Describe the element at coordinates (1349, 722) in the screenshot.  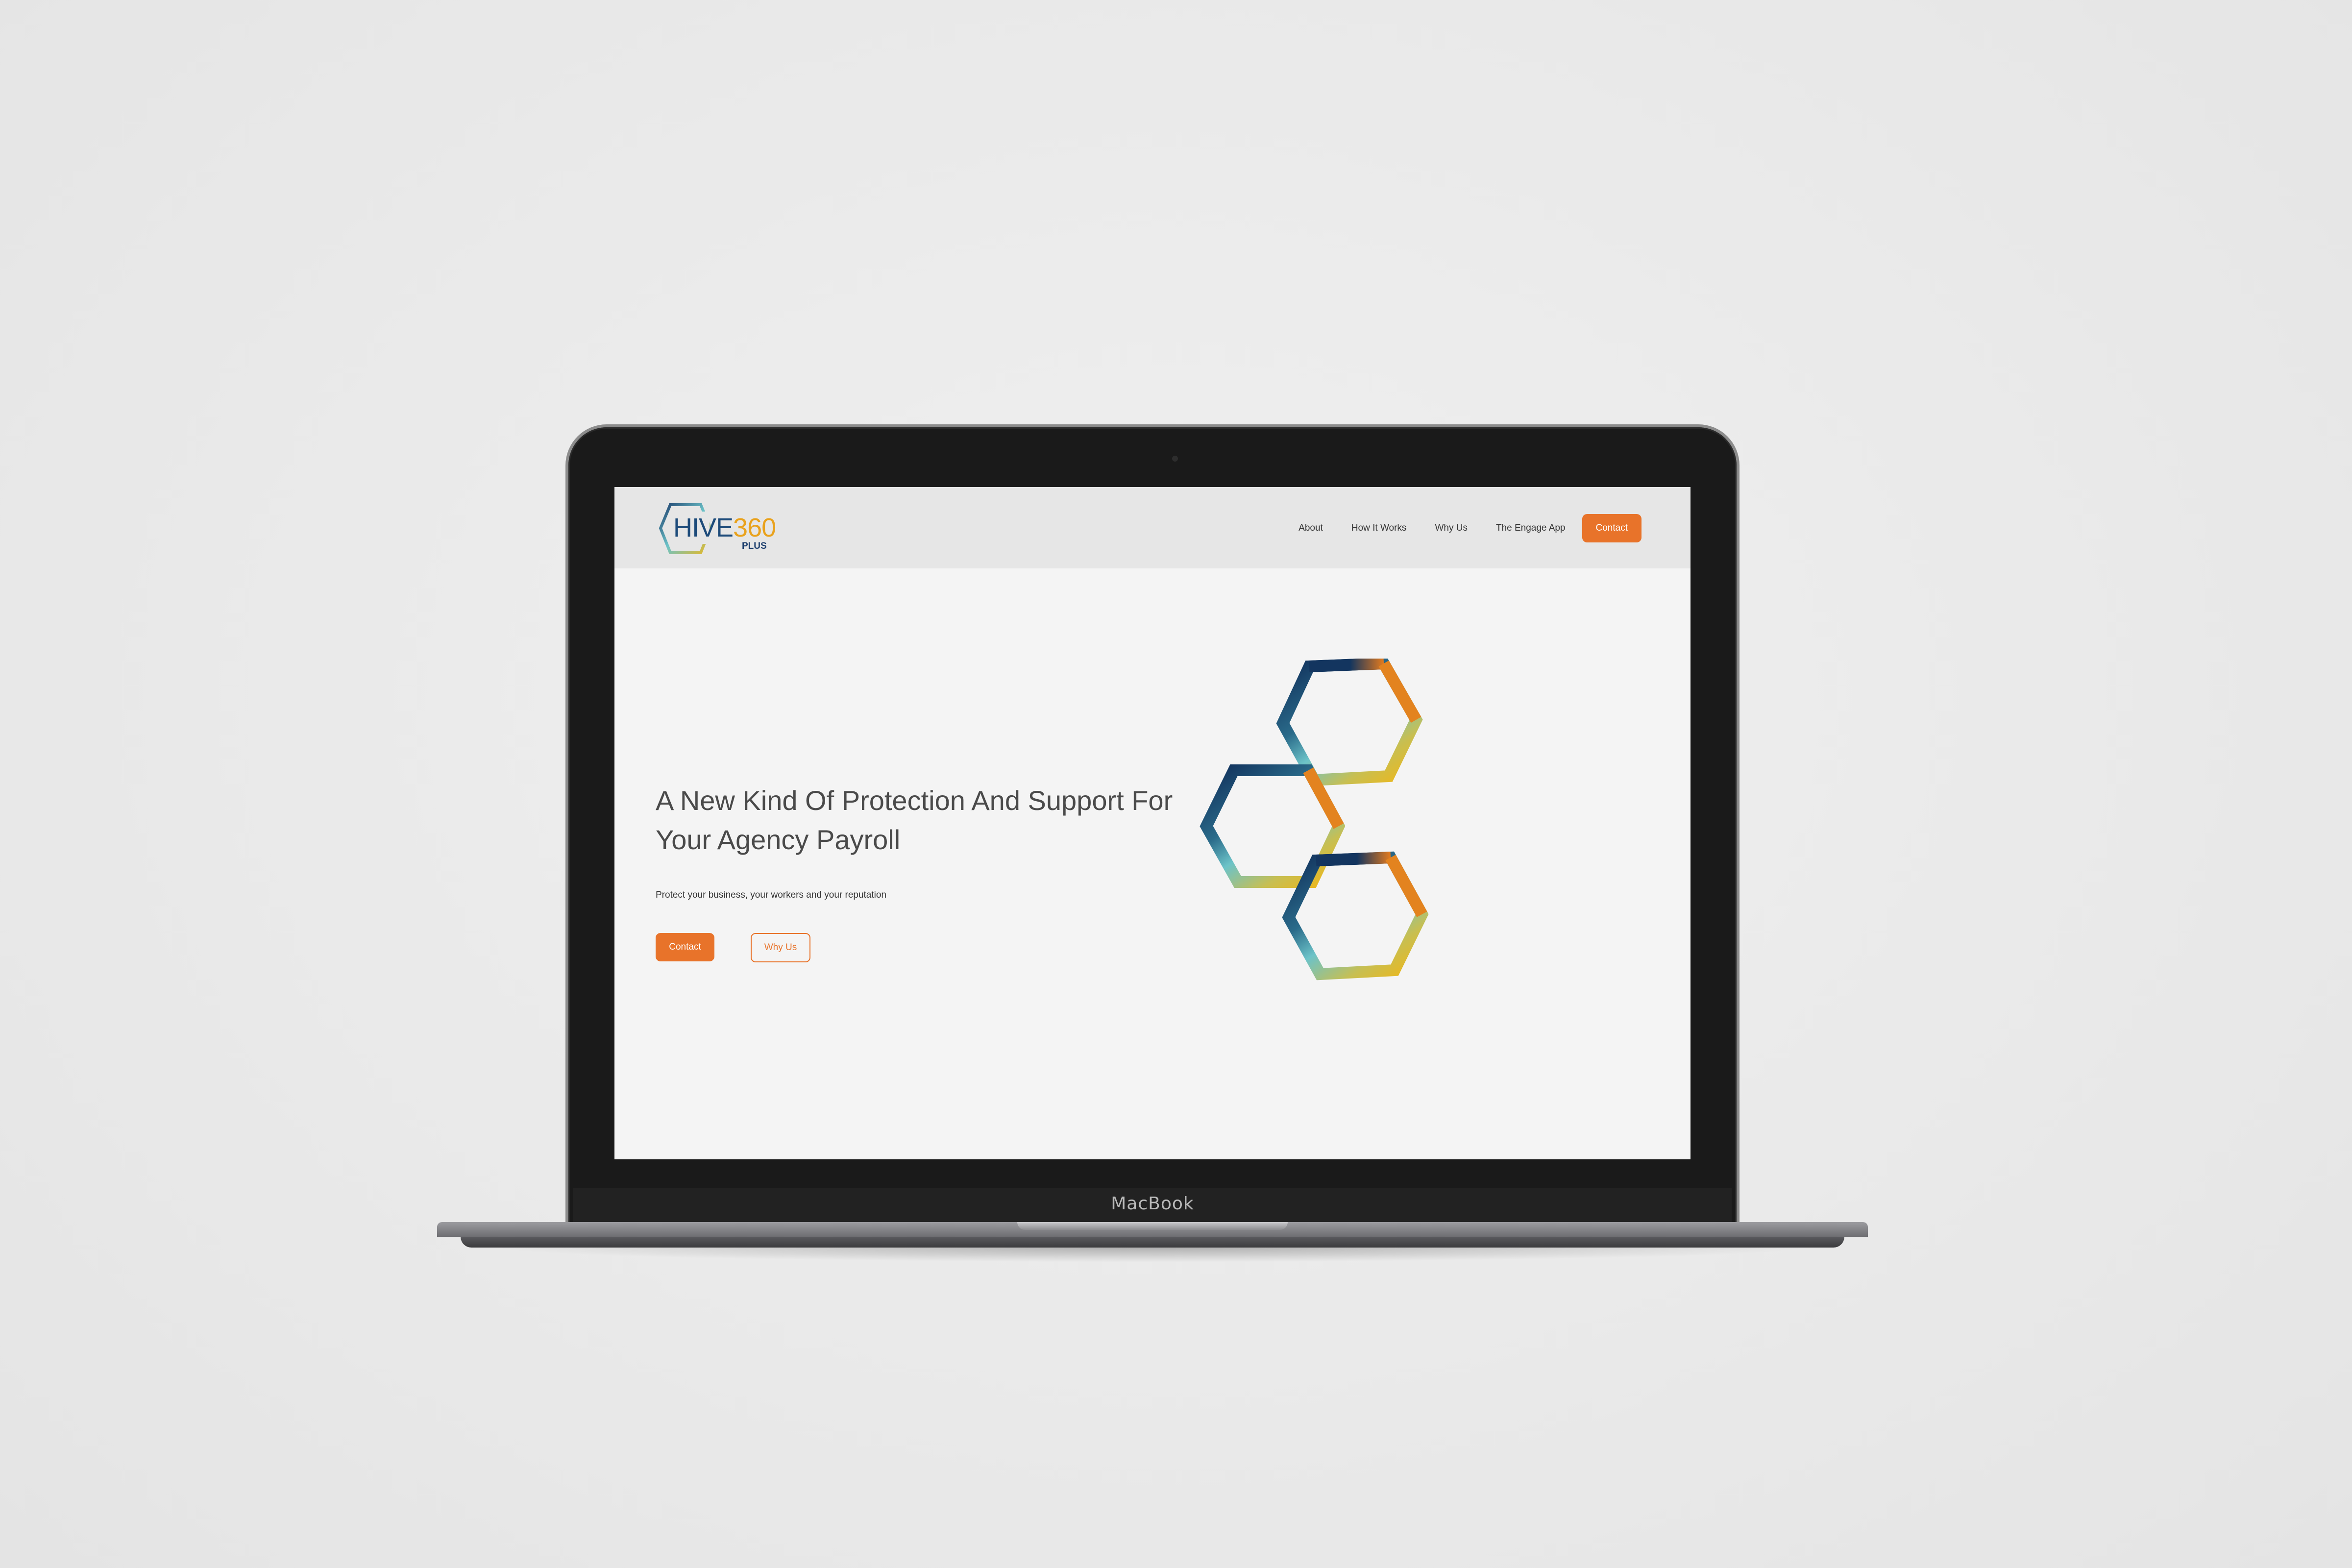
I see `hexagon-top` at that location.